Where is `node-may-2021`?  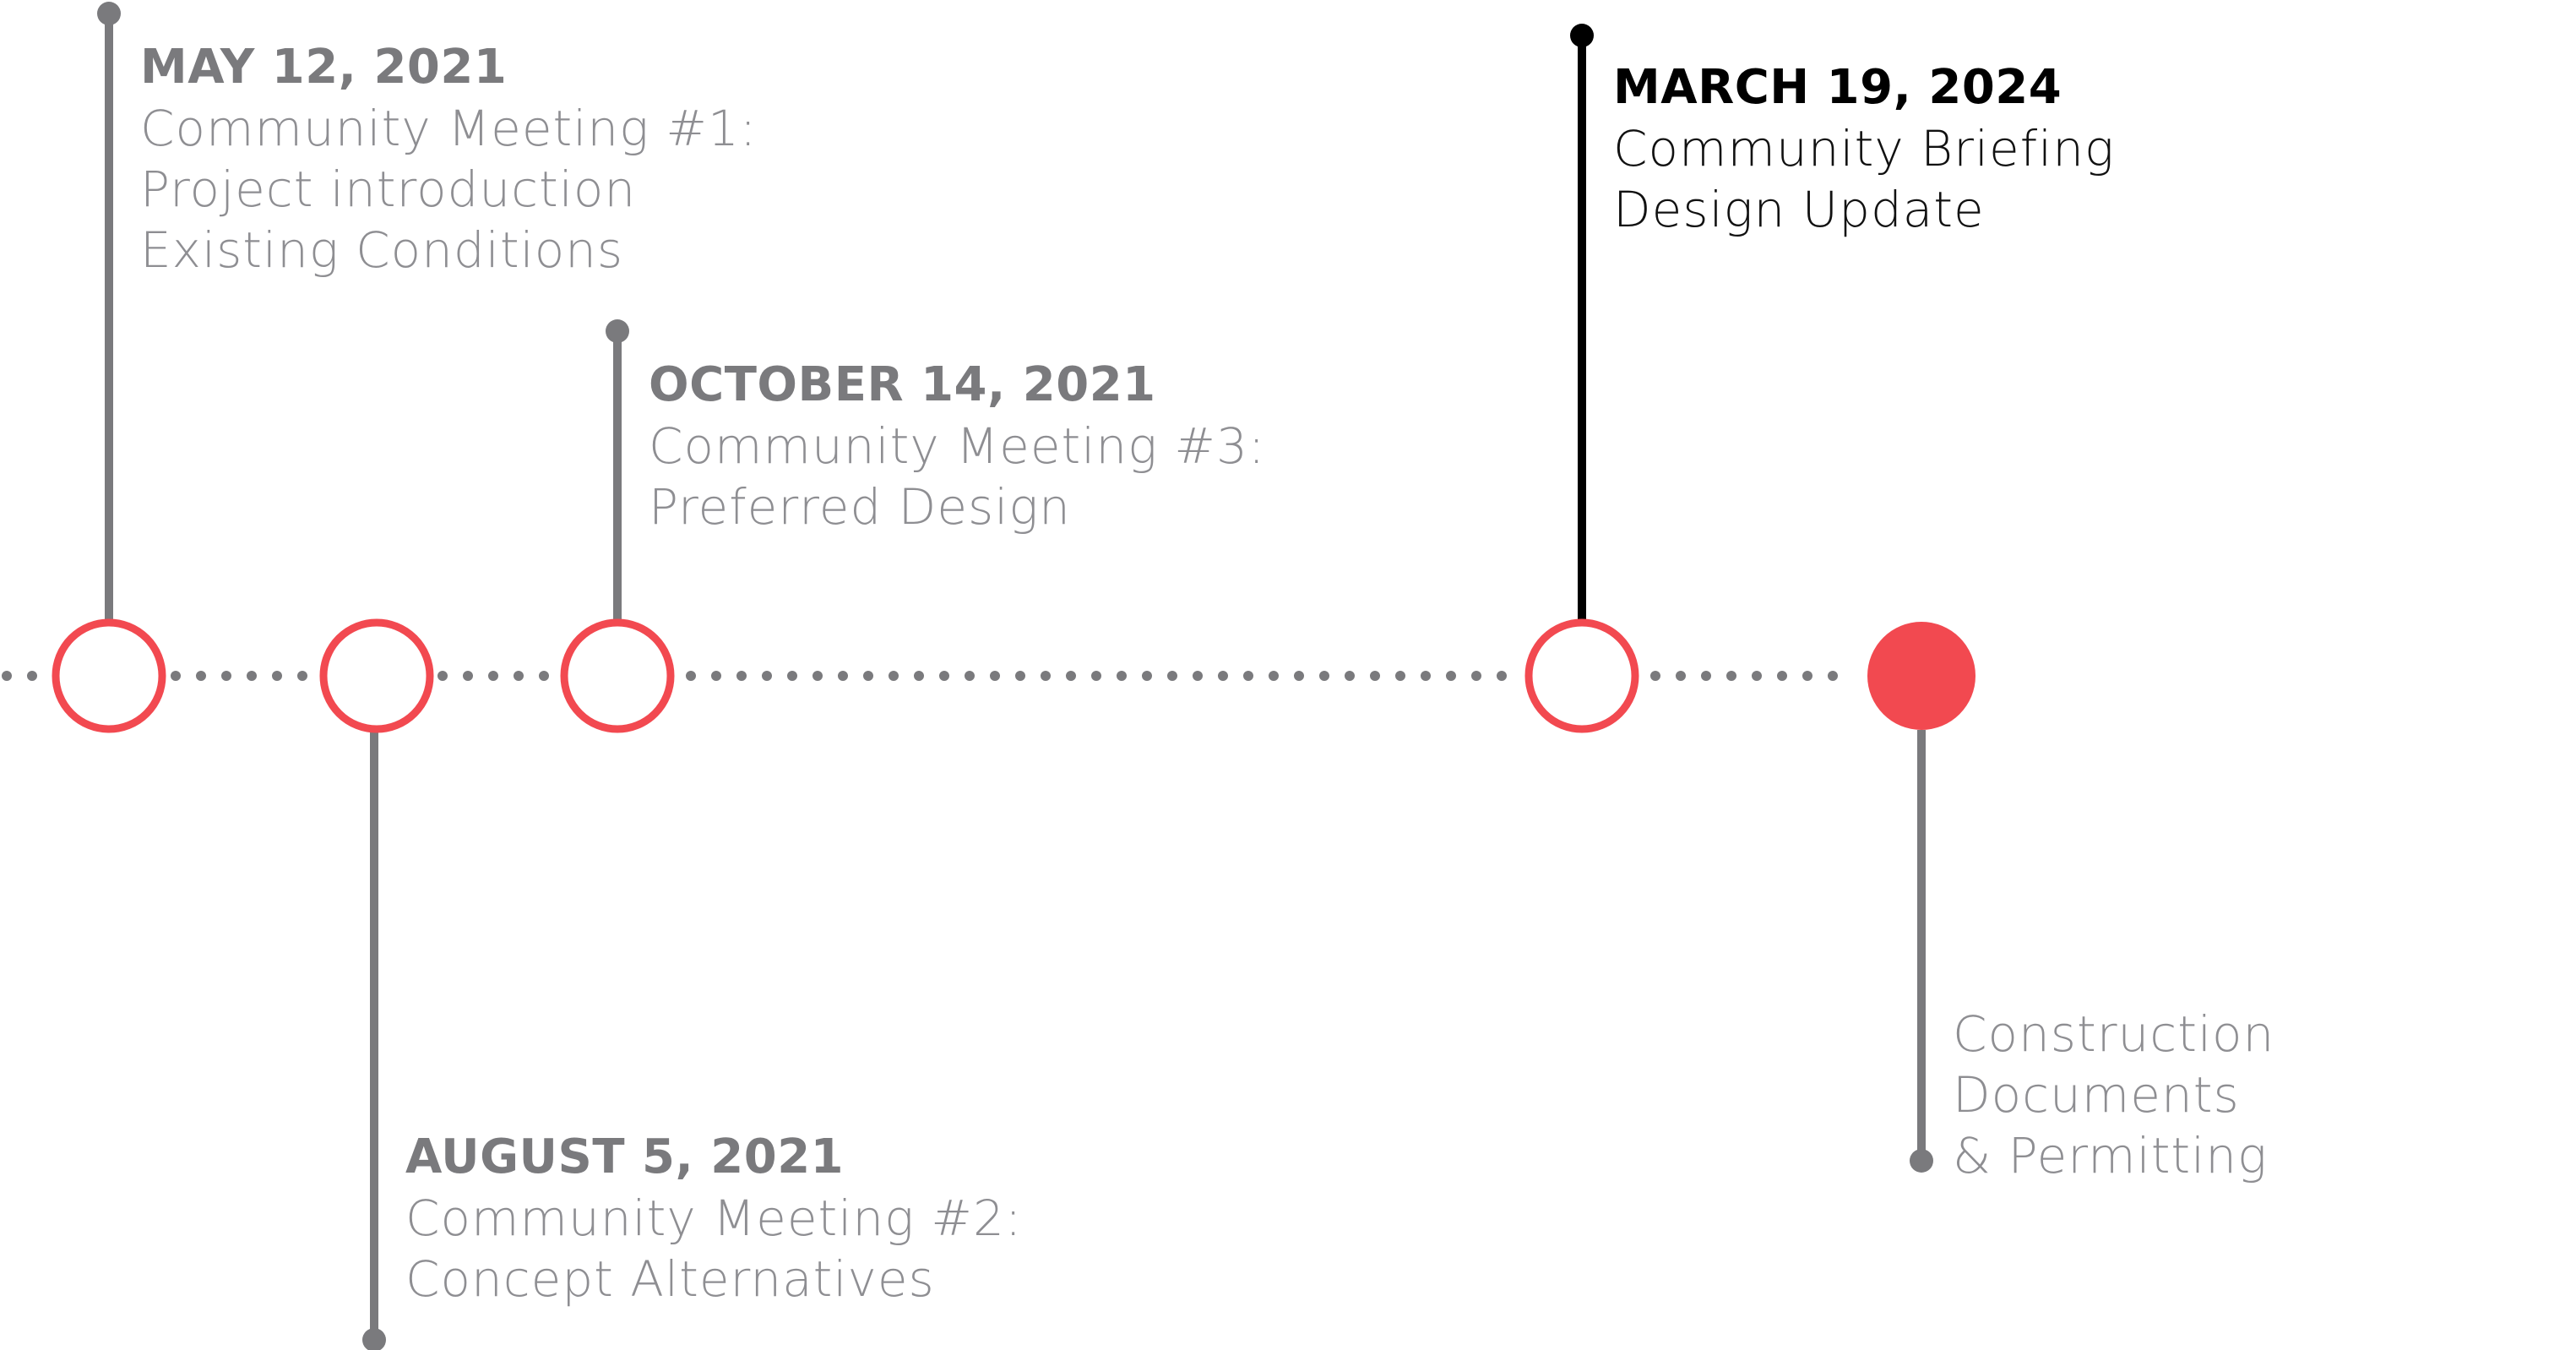 node-may-2021 is located at coordinates (109, 675).